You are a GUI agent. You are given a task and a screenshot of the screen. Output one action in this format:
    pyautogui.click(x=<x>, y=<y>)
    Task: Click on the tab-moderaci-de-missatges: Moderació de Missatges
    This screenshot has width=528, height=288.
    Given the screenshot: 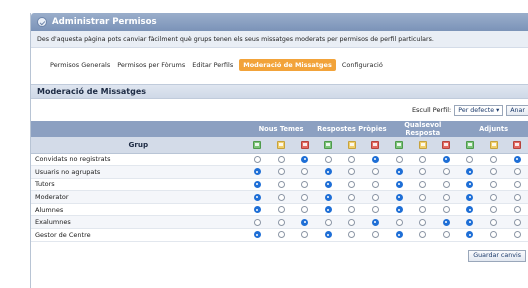 What is the action you would take?
    pyautogui.click(x=287, y=65)
    